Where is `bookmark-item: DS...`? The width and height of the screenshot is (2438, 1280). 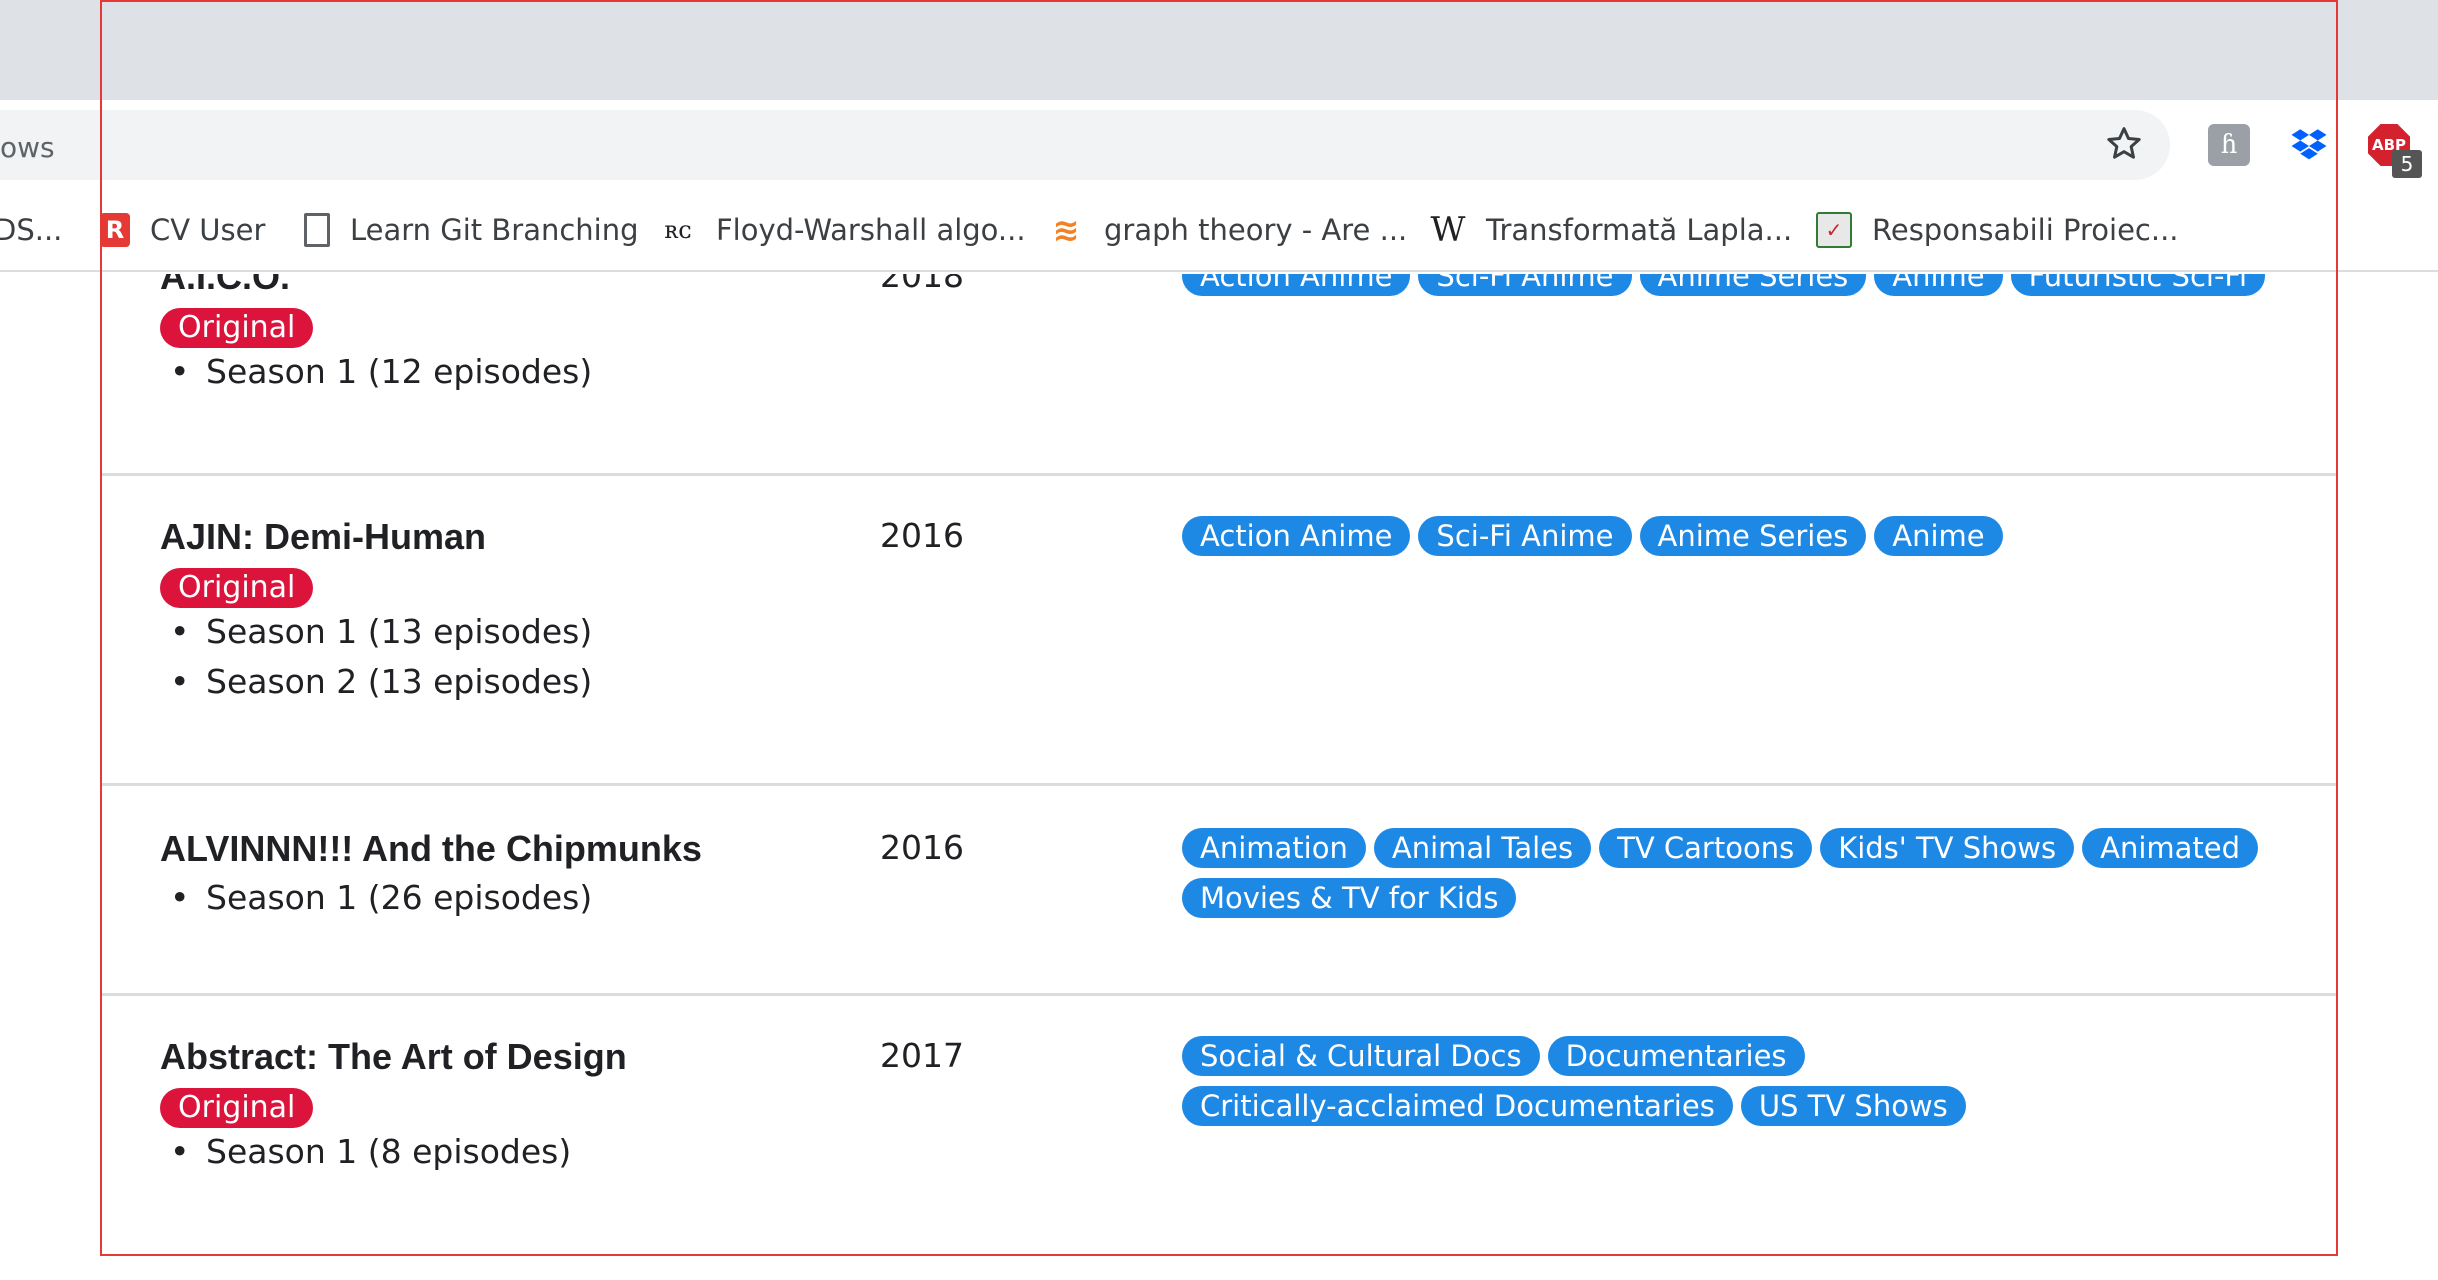 bookmark-item: DS... is located at coordinates (31, 230).